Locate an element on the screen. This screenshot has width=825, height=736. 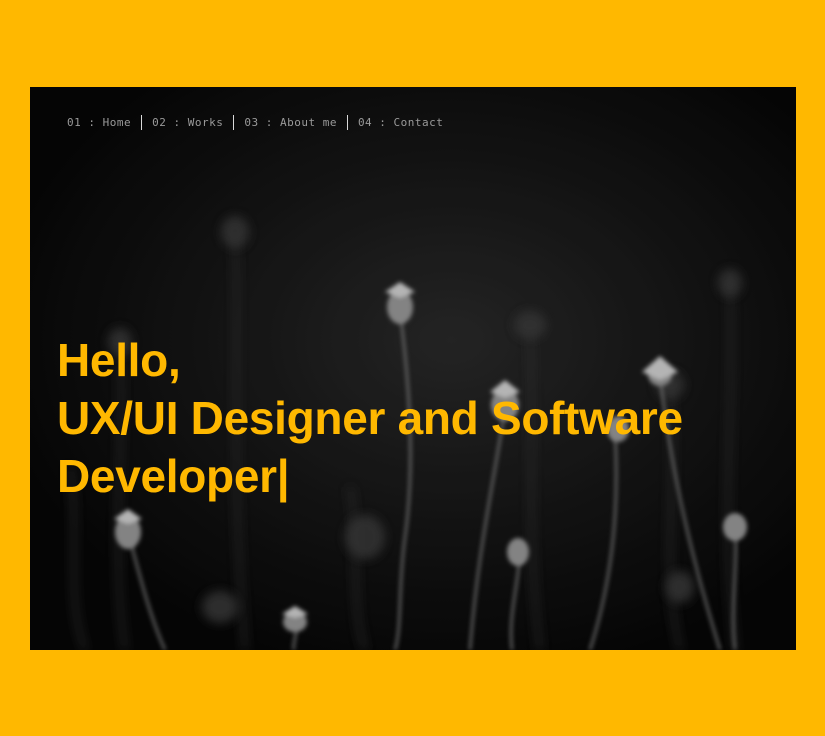
headline-role-continued: Developer| is located at coordinates (173, 476).